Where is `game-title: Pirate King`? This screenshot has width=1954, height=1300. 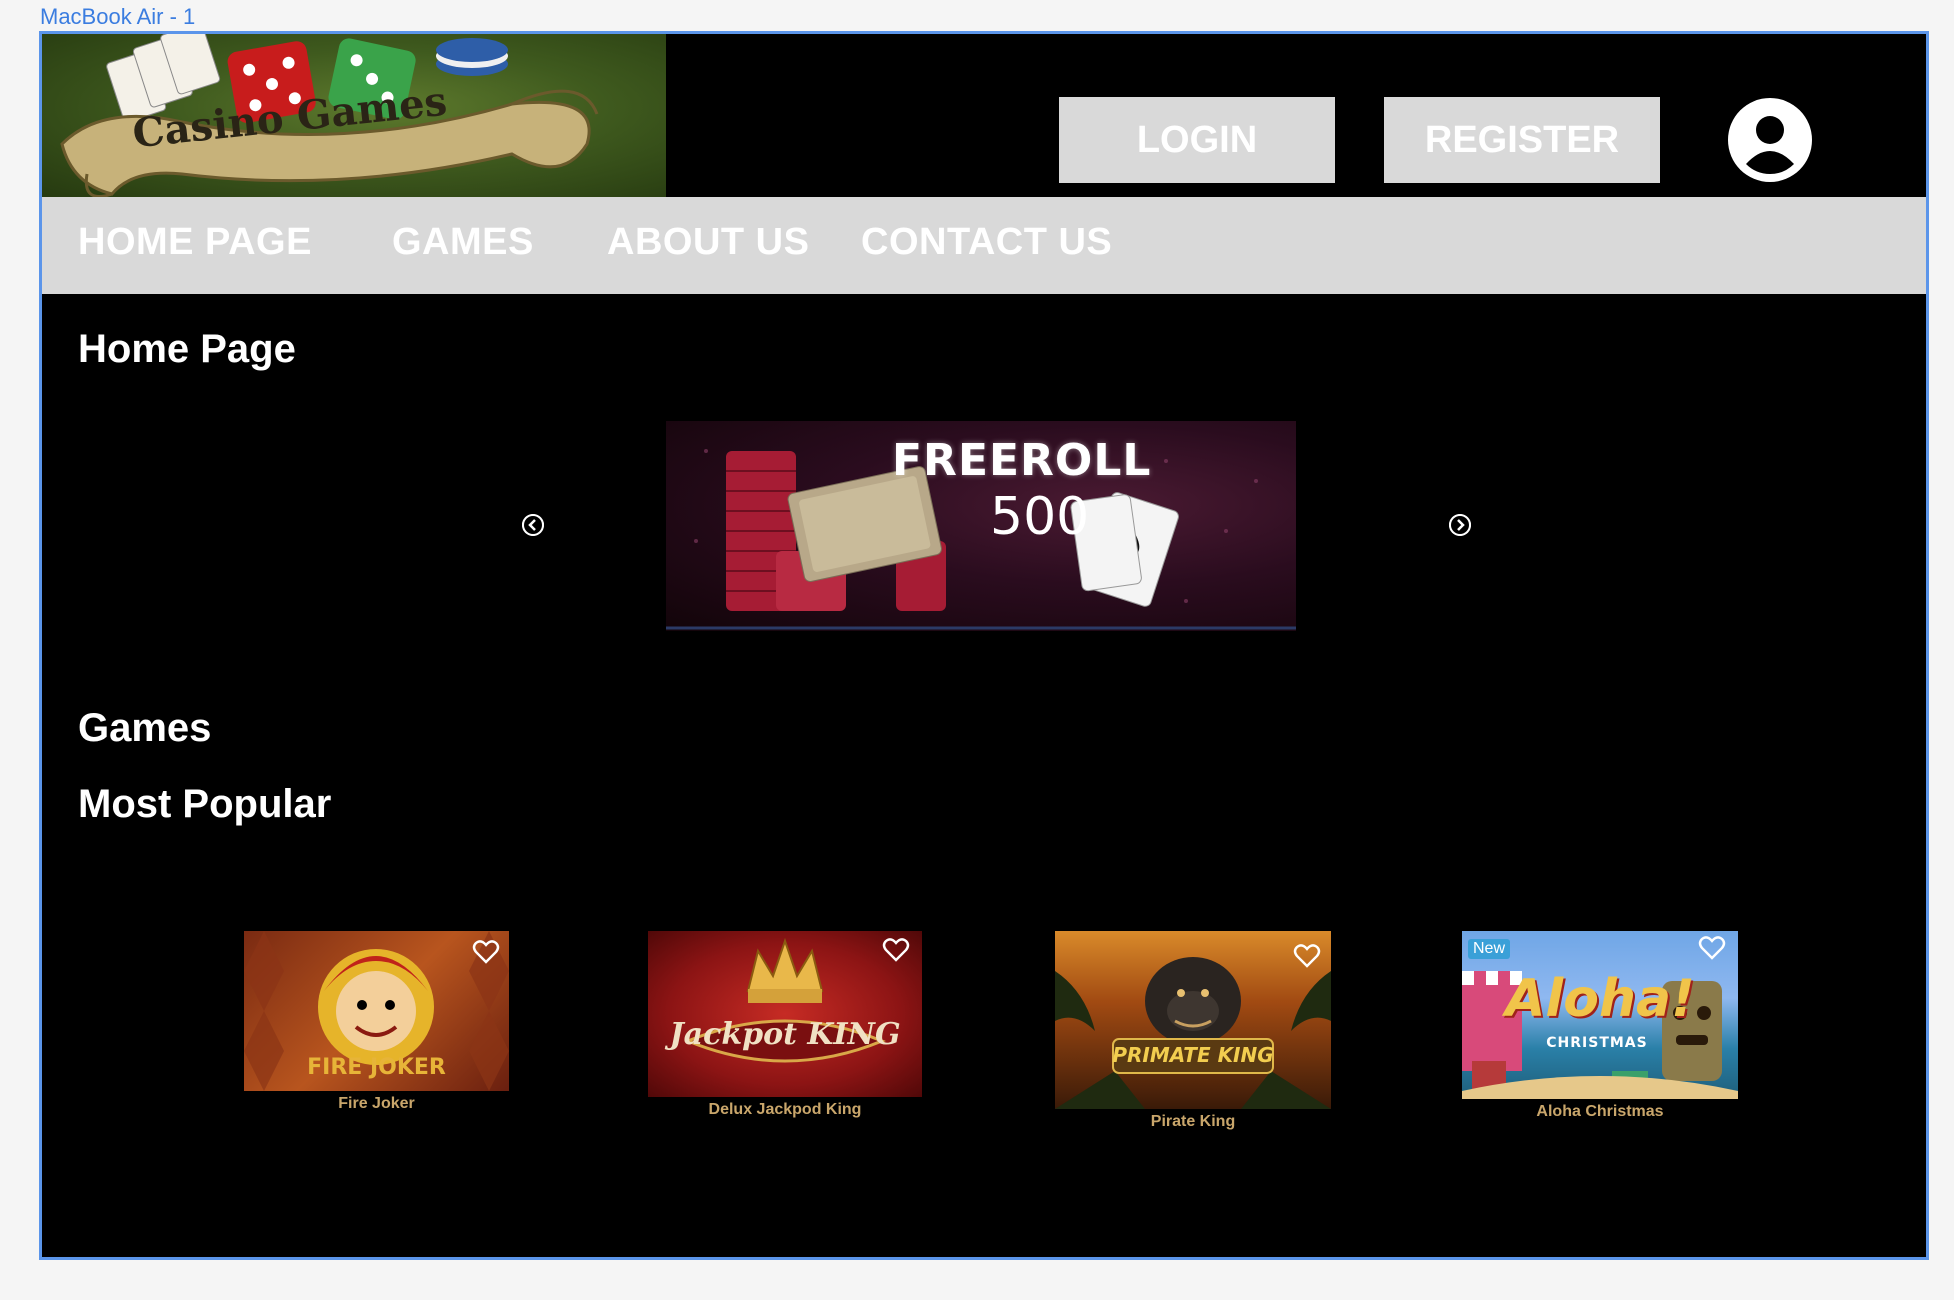
game-title: Pirate King is located at coordinates (1193, 1121).